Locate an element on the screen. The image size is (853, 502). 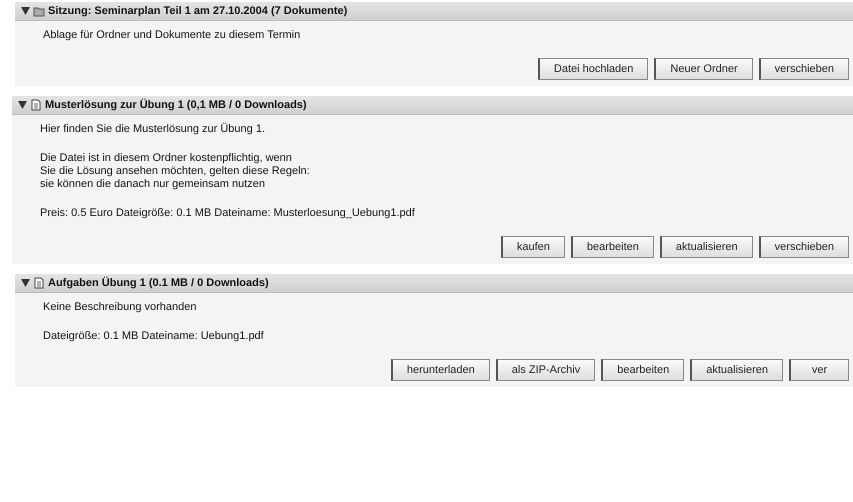
description-text: Hier finden Sie die Musterlösung zur Übung 1. is located at coordinates (153, 129).